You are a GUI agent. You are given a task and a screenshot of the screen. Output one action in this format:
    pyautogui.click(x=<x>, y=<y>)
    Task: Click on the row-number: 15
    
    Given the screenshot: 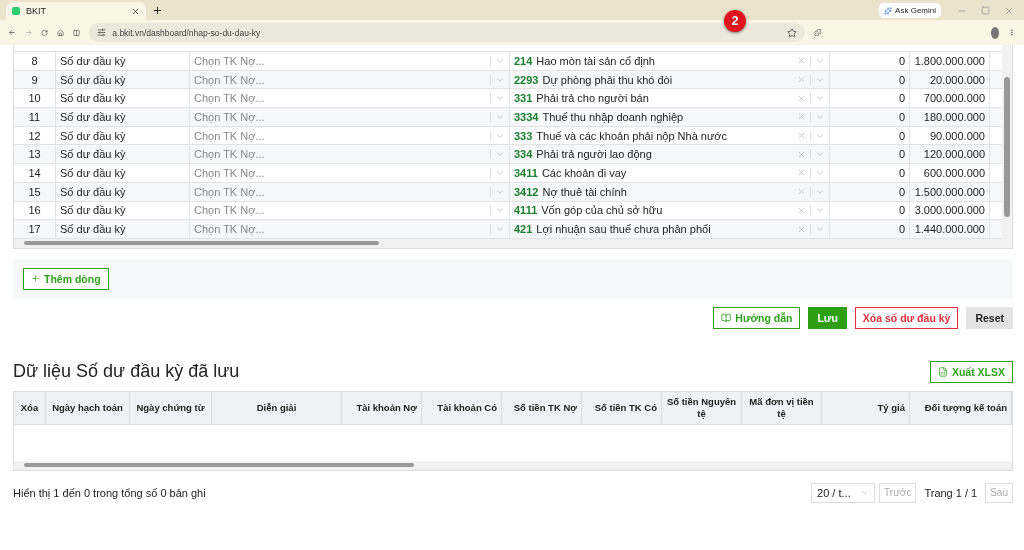 What is the action you would take?
    pyautogui.click(x=35, y=191)
    